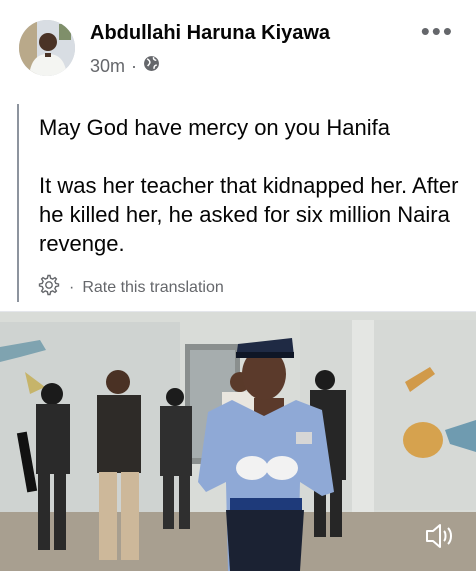  I want to click on post-meta: 30m ·, so click(125, 66).